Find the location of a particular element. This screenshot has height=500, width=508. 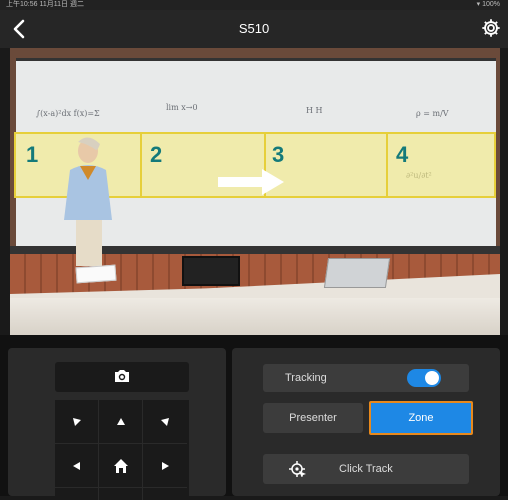

presenter-mode-button: Presenter is located at coordinates (313, 418).